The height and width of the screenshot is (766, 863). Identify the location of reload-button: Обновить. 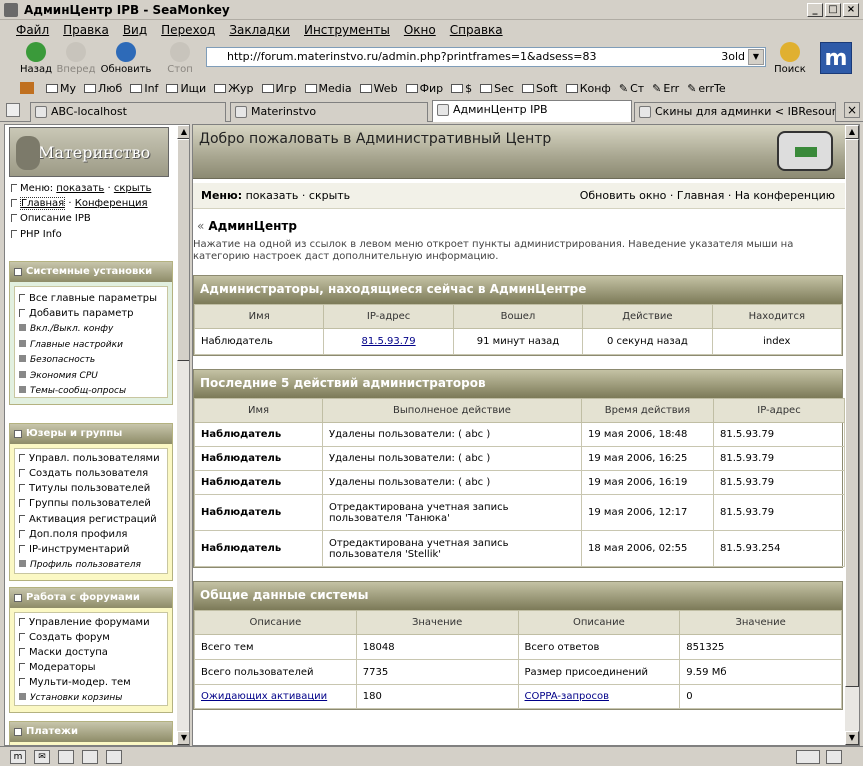
(126, 59).